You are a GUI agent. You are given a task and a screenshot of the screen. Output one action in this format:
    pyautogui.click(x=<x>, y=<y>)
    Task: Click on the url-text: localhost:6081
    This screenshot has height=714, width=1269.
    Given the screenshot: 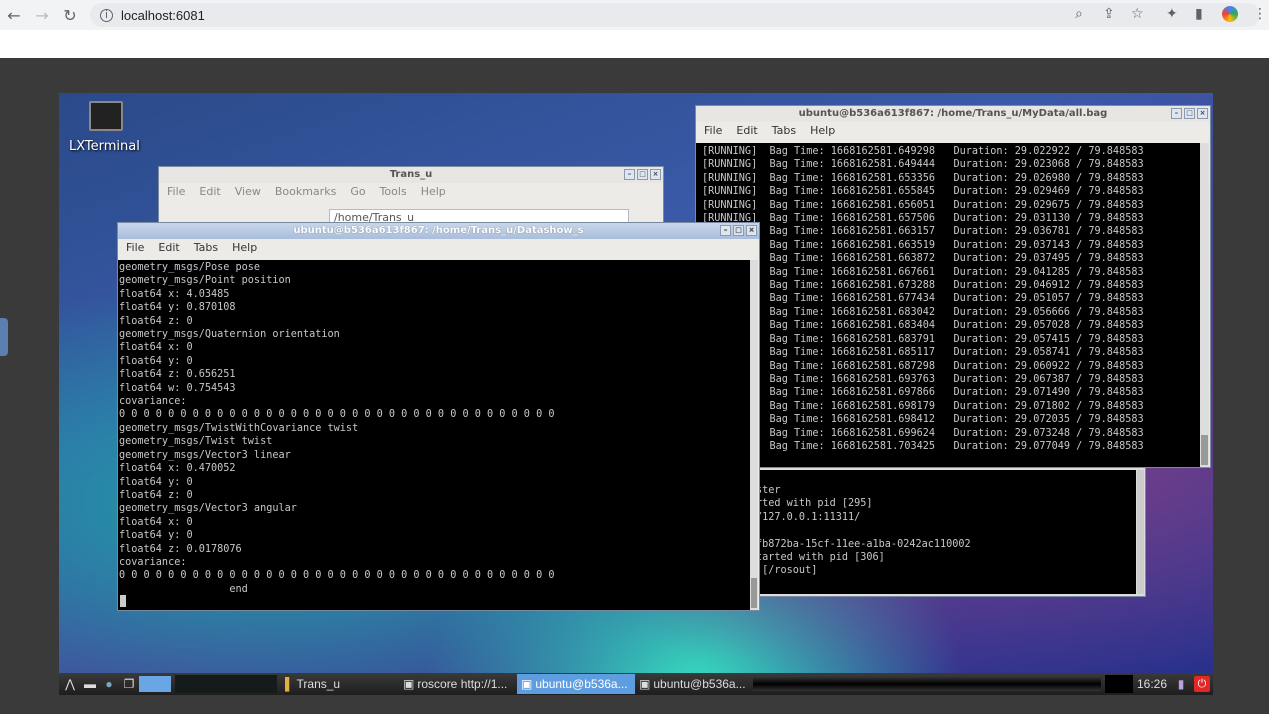 What is the action you would take?
    pyautogui.click(x=163, y=15)
    